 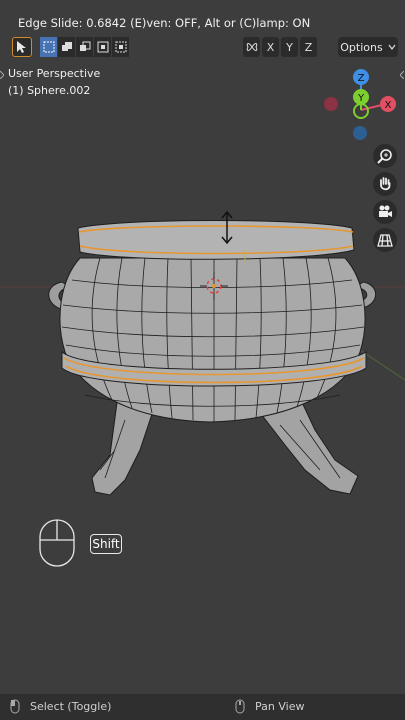 I want to click on mouse-middle-icon, so click(x=240, y=706).